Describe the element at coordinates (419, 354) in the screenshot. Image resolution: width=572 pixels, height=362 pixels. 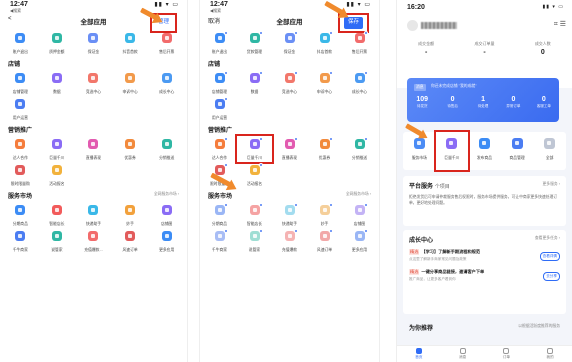
I see `tab-item: 首页` at that location.